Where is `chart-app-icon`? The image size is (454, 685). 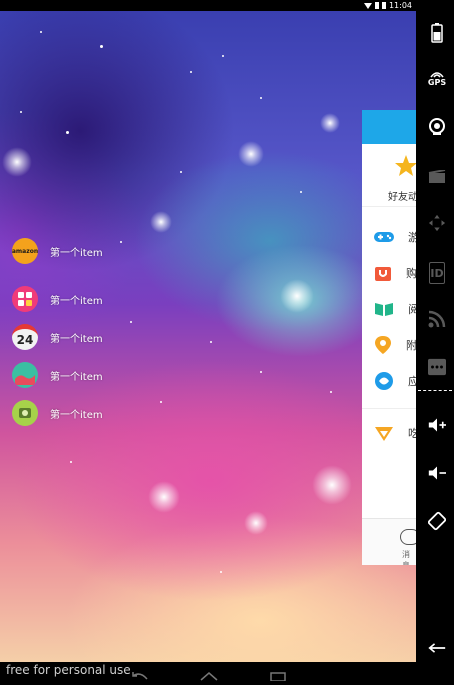
chart-app-icon is located at coordinates (25, 375).